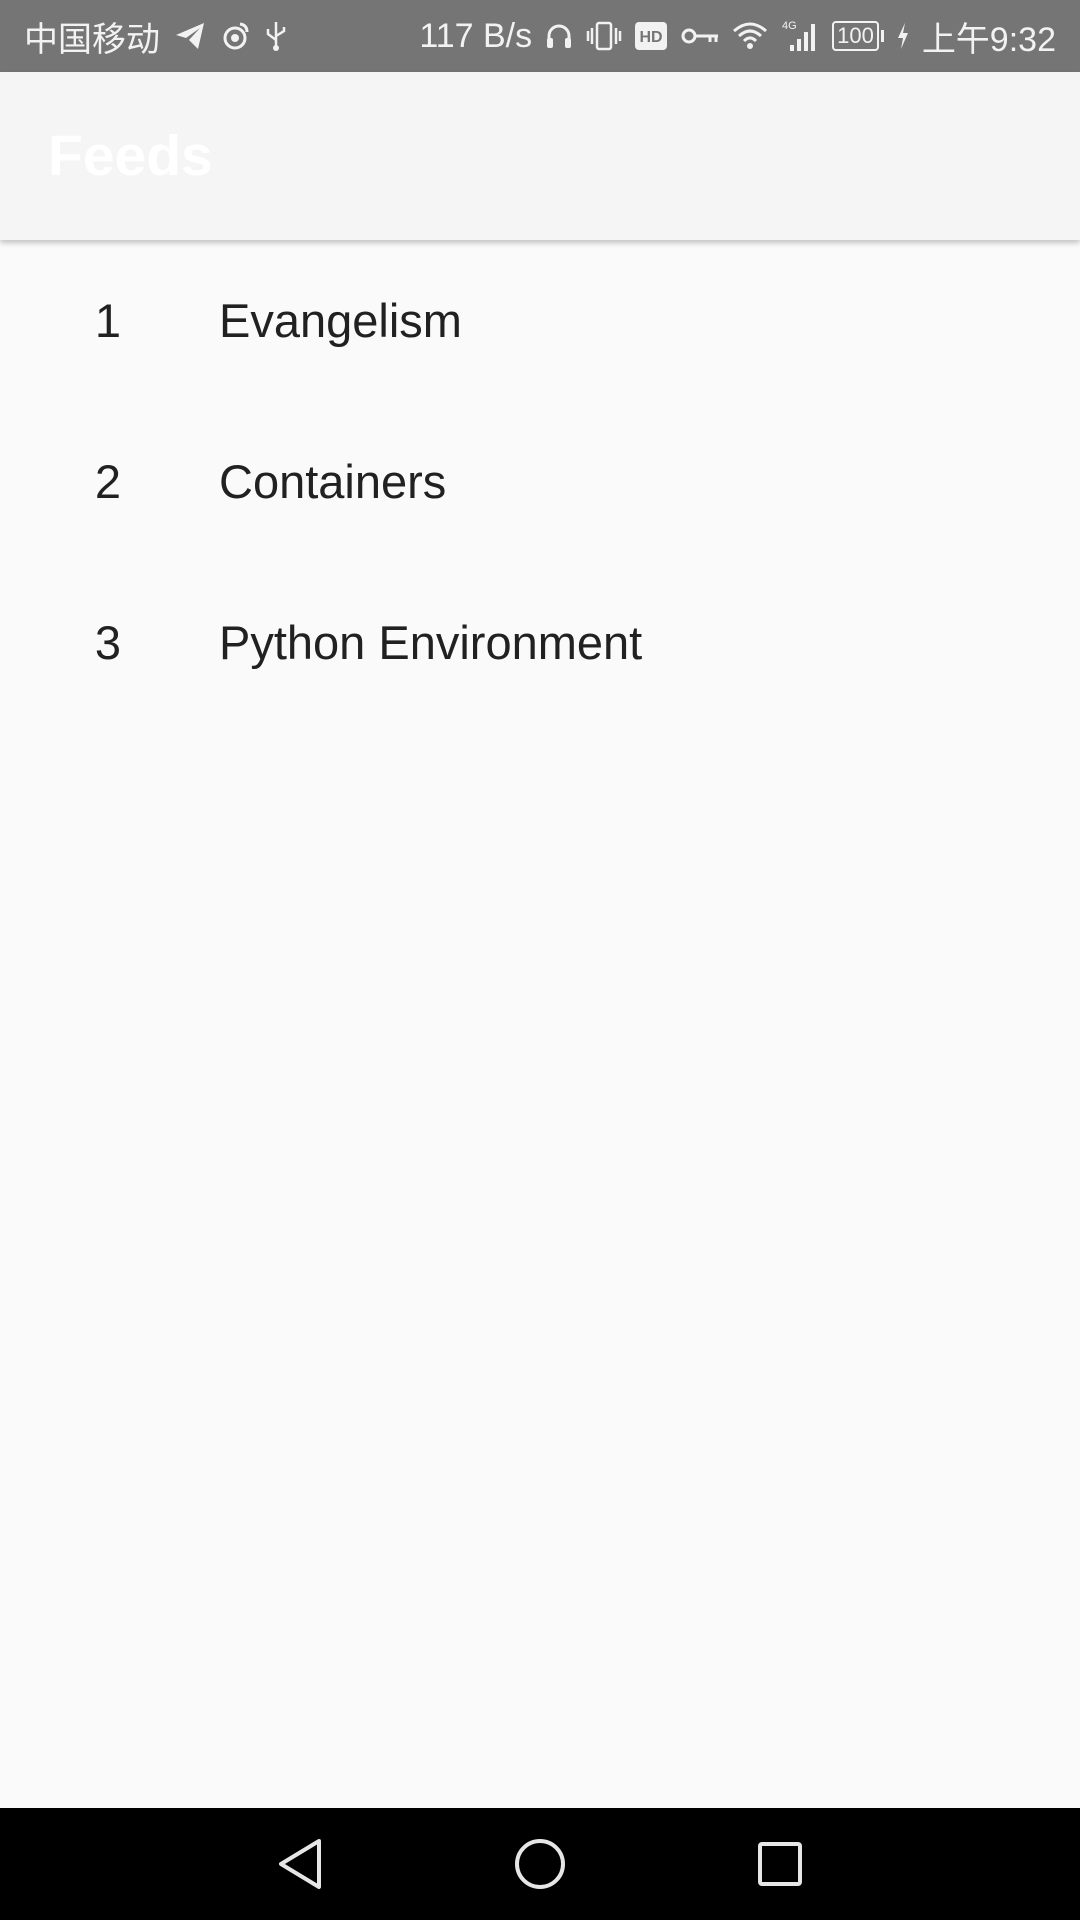 The width and height of the screenshot is (1080, 1920). I want to click on home-button, so click(540, 1864).